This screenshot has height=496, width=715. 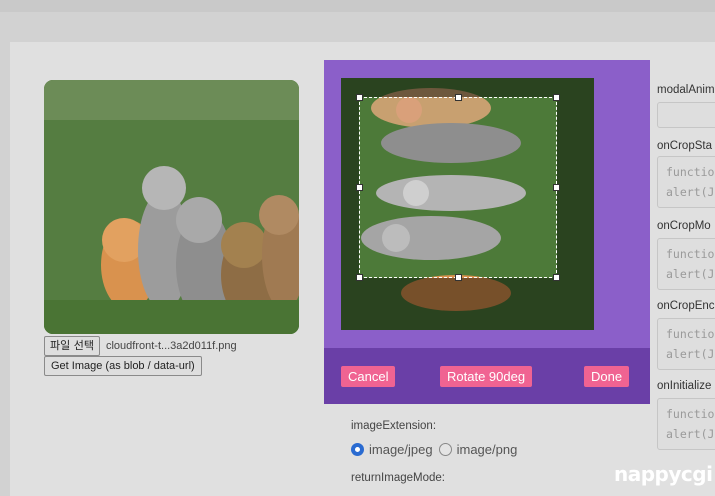 I want to click on crop-dim-bottom, so click(x=467, y=304).